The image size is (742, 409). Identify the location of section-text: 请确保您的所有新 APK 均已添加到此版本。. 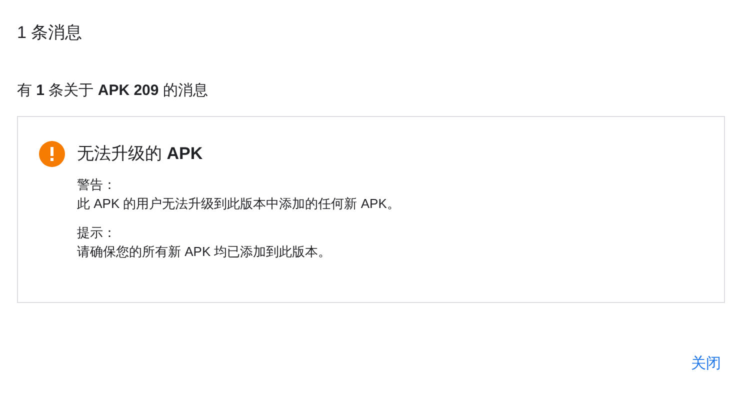
(204, 252).